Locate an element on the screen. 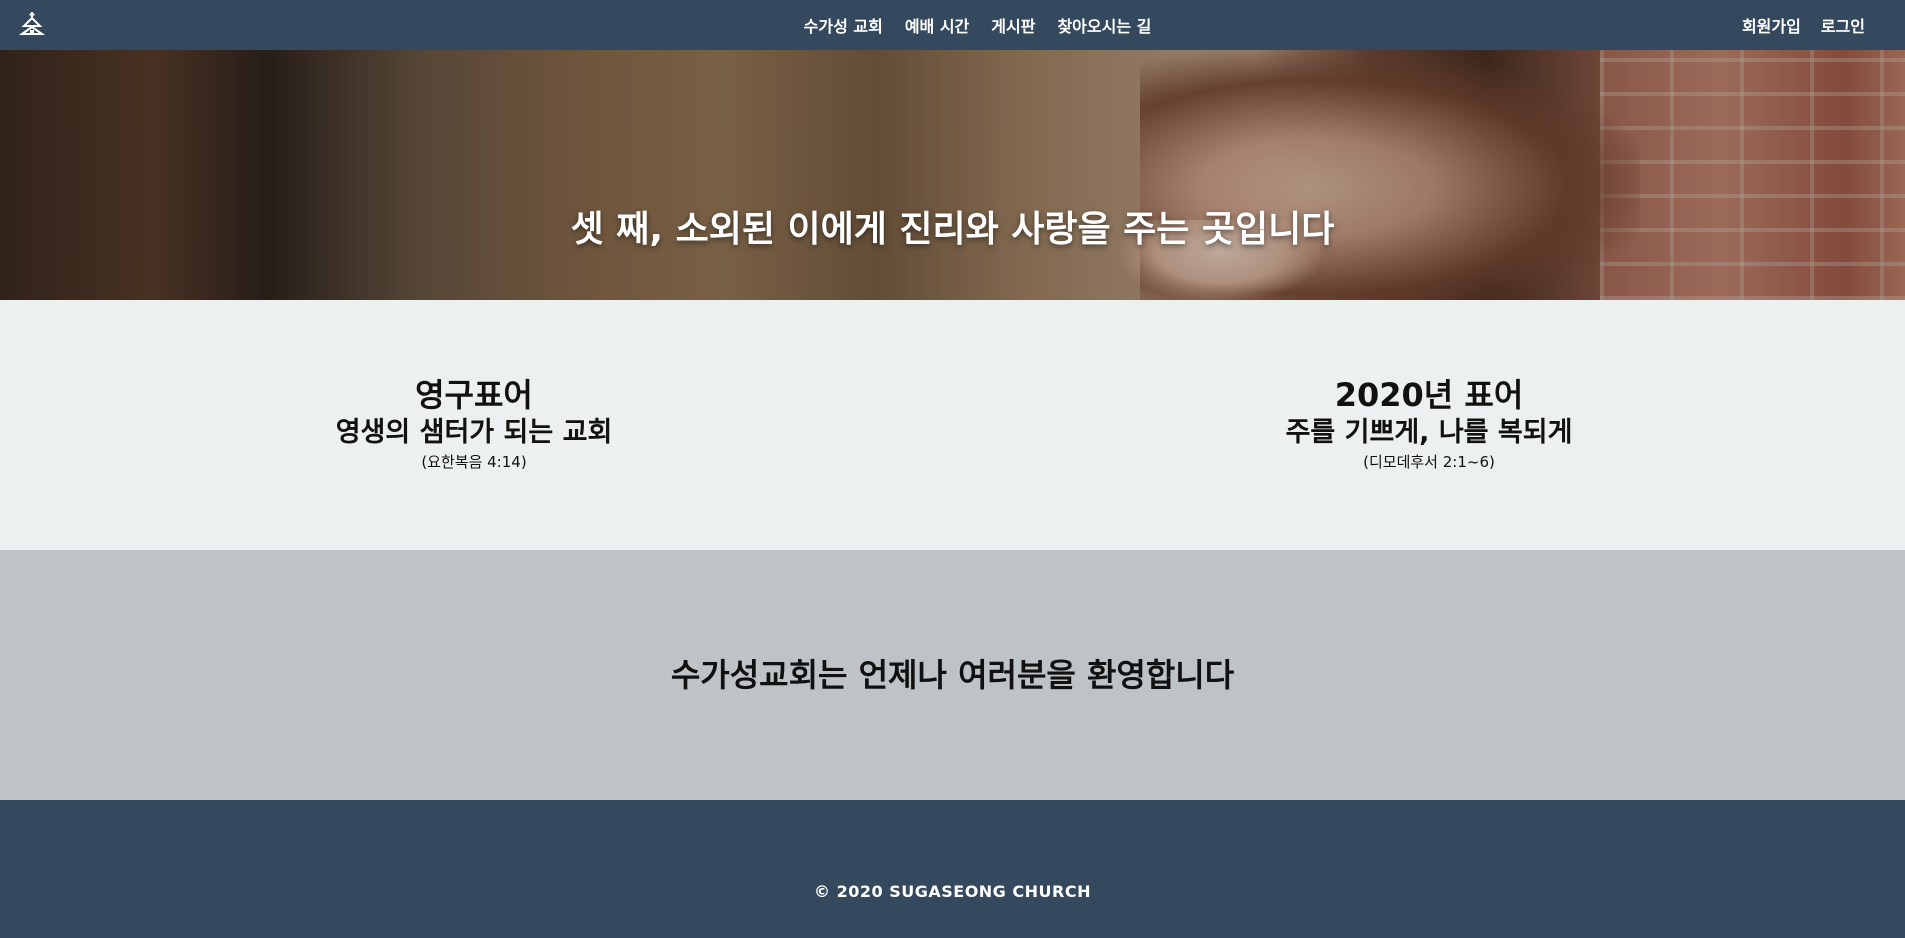 The image size is (1905, 938). main-nav: 수가성 교회 예배 시간 게시판 찾아오시는 길 is located at coordinates (952, 25).